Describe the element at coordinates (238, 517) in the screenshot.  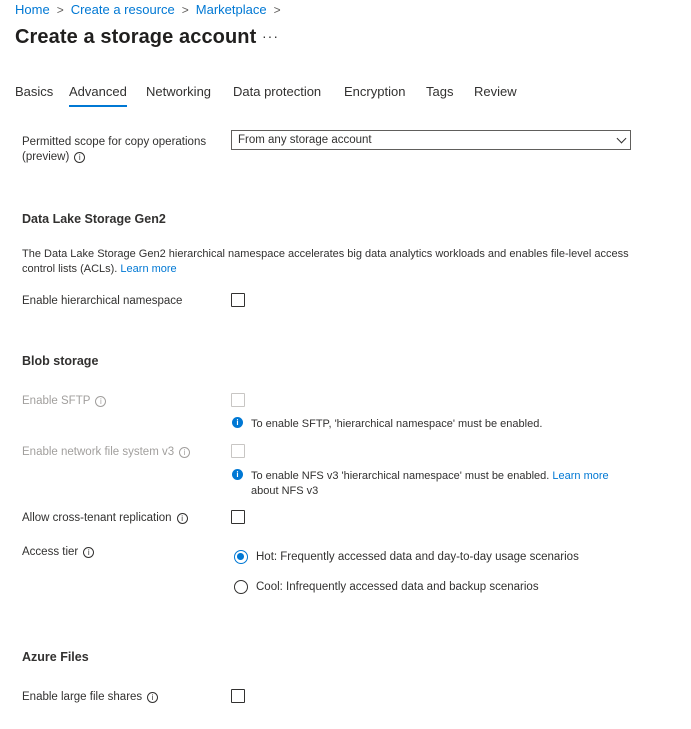
I see `cross-tenant-checkbox` at that location.